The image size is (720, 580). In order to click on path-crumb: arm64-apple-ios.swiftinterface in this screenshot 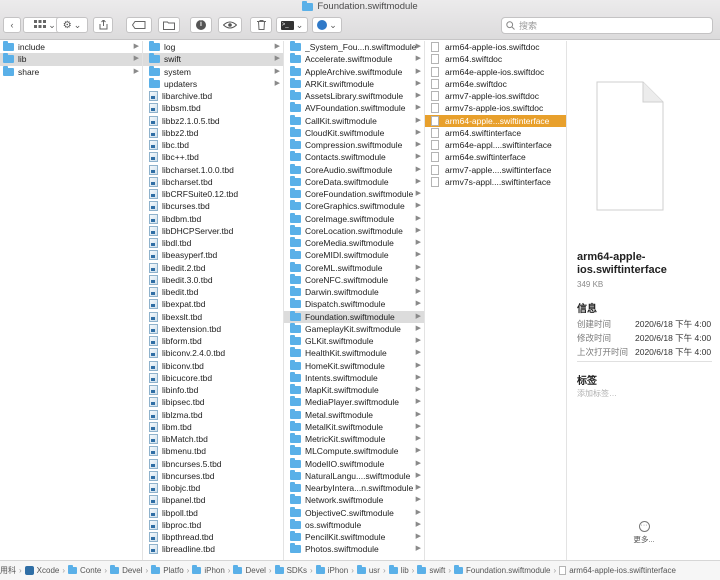, I will do `click(617, 570)`.